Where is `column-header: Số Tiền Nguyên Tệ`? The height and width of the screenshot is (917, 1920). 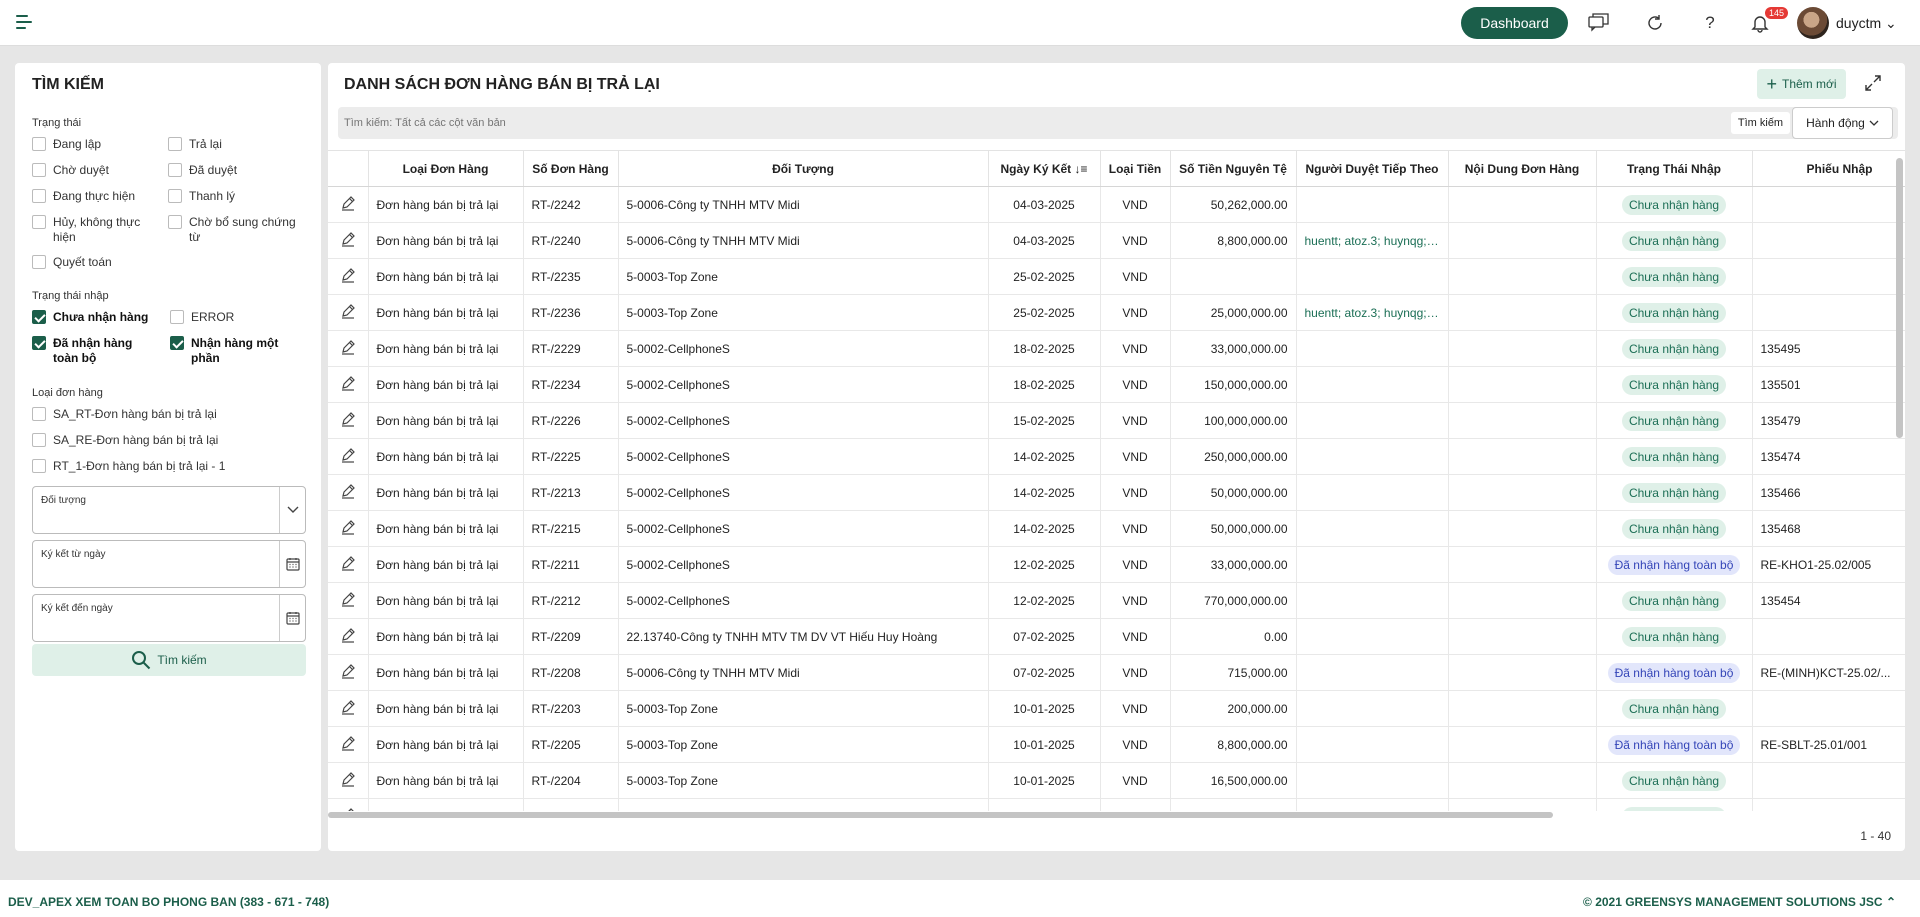
column-header: Số Tiền Nguyên Tệ is located at coordinates (1233, 168).